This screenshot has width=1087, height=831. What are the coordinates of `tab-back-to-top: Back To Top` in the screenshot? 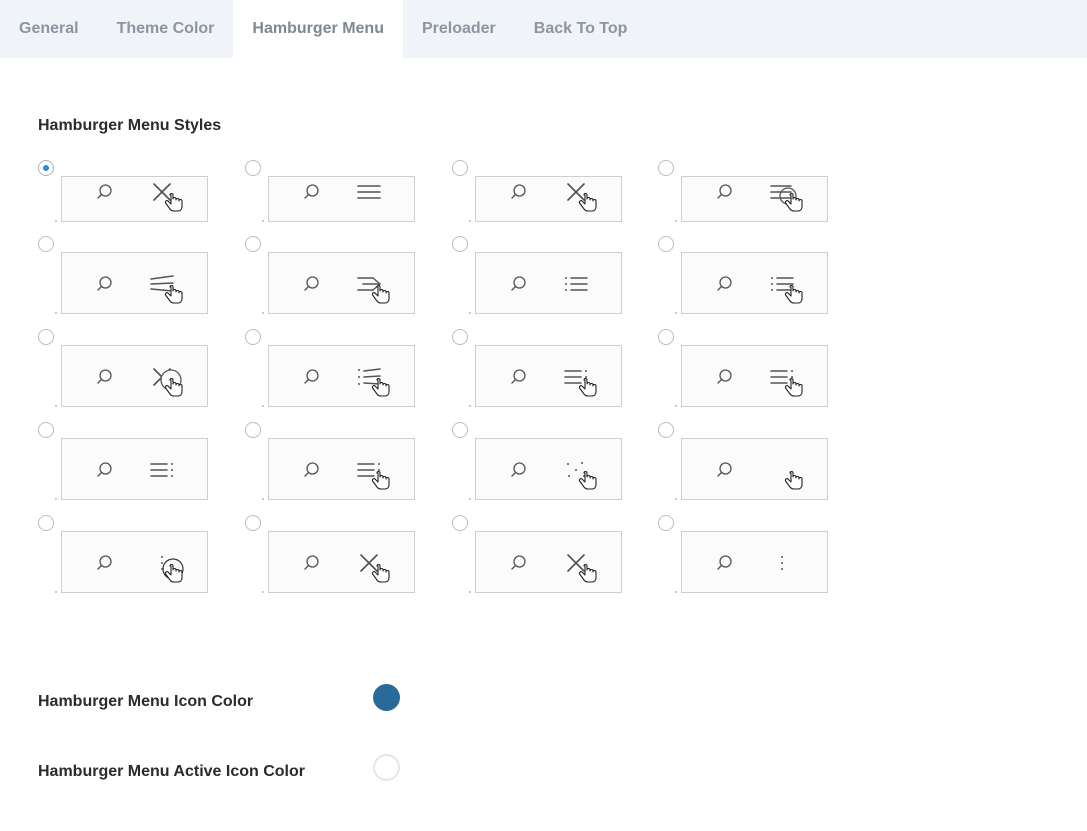 It's located at (581, 29).